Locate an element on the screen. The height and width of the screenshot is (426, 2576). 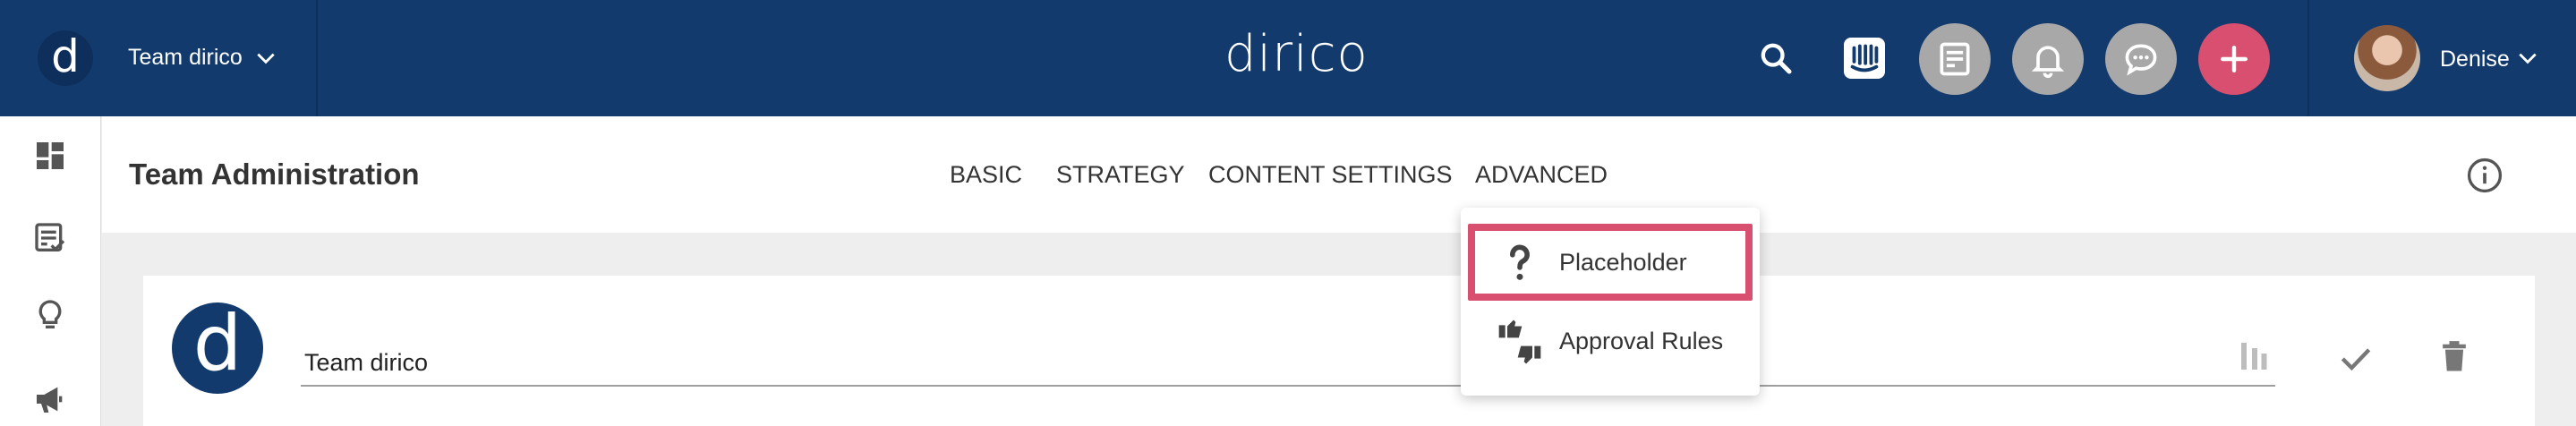
team-name-field is located at coordinates (1288, 363).